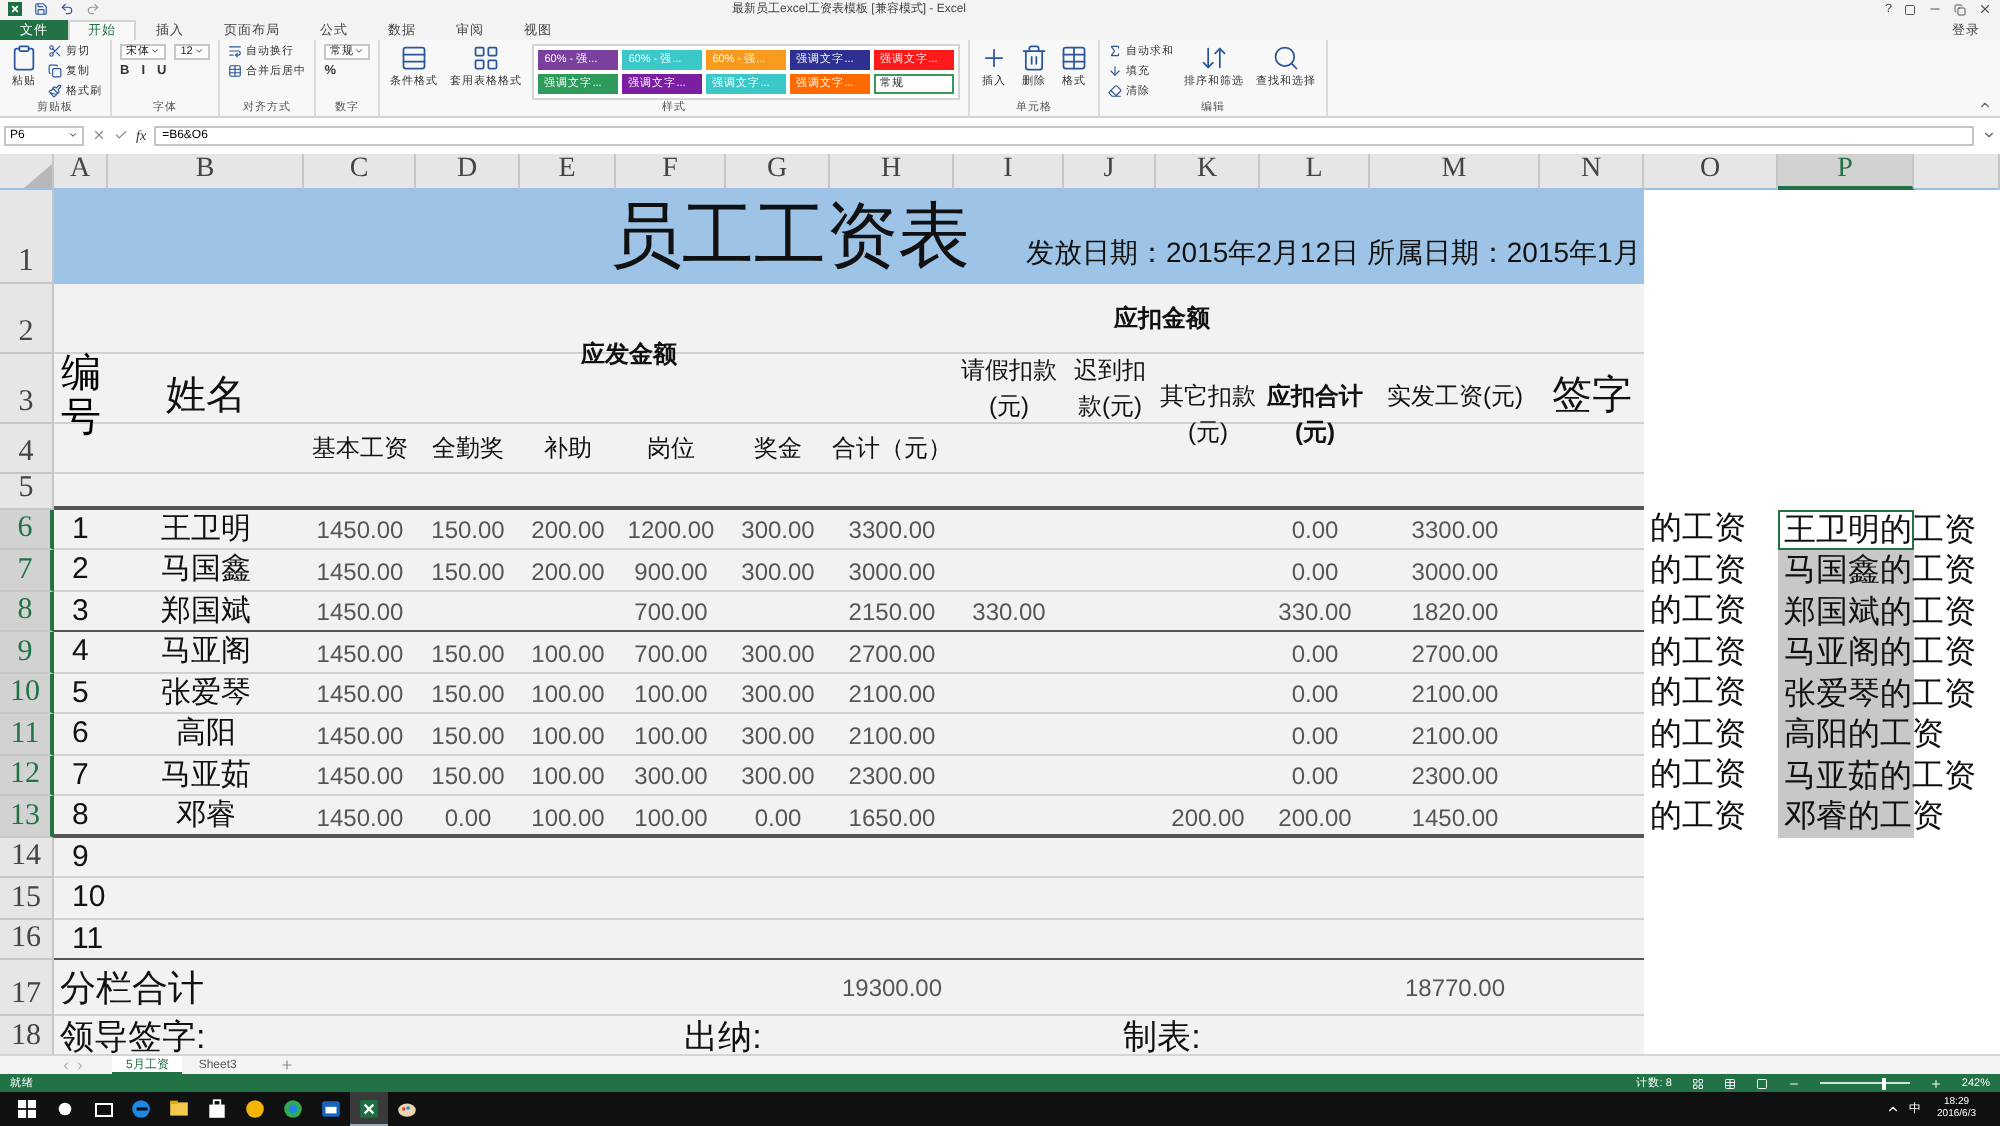  What do you see at coordinates (892, 777) in the screenshot?
I see `table-cell-text: 2300.00` at bounding box center [892, 777].